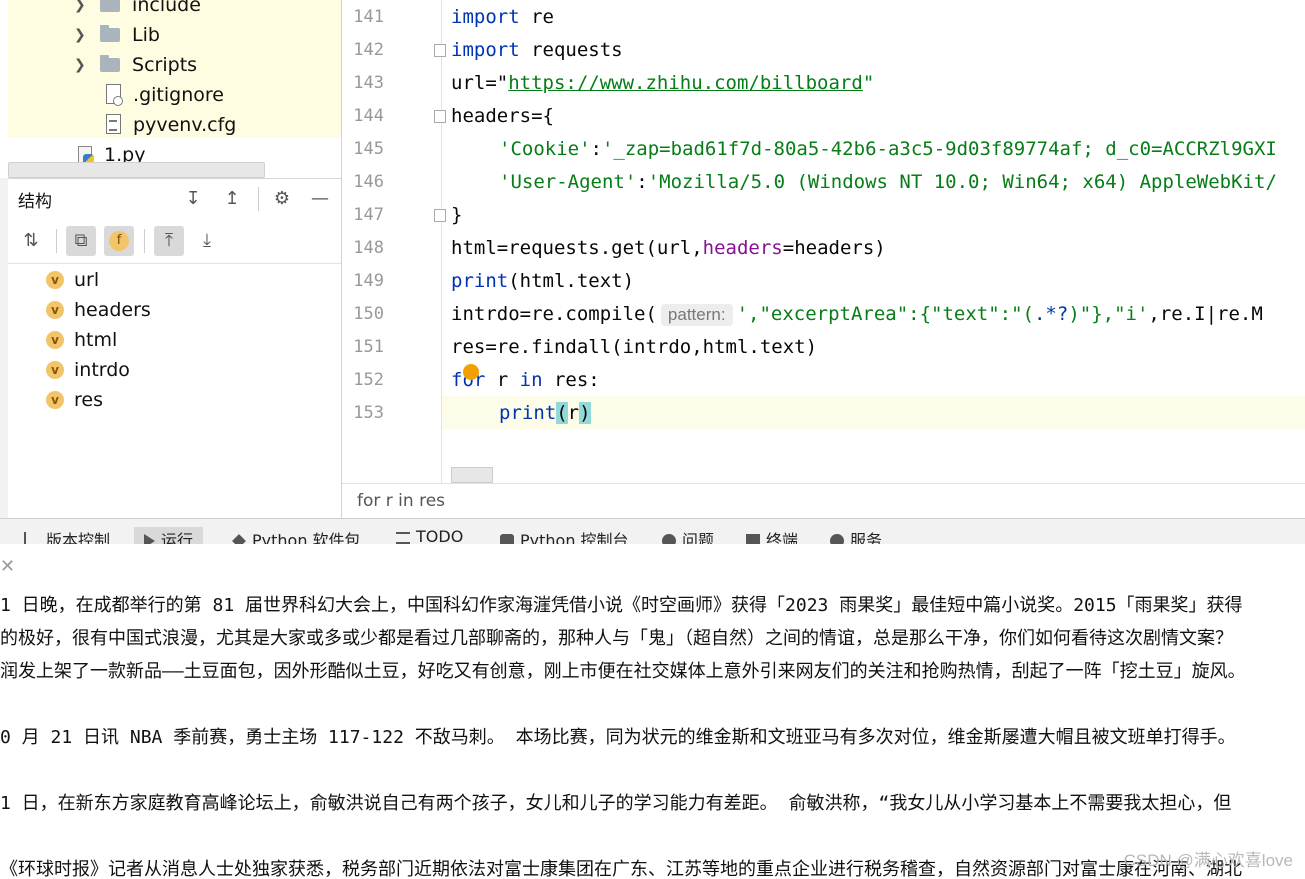 The image size is (1305, 879). Describe the element at coordinates (368, 83) in the screenshot. I see `line-number: 143` at that location.